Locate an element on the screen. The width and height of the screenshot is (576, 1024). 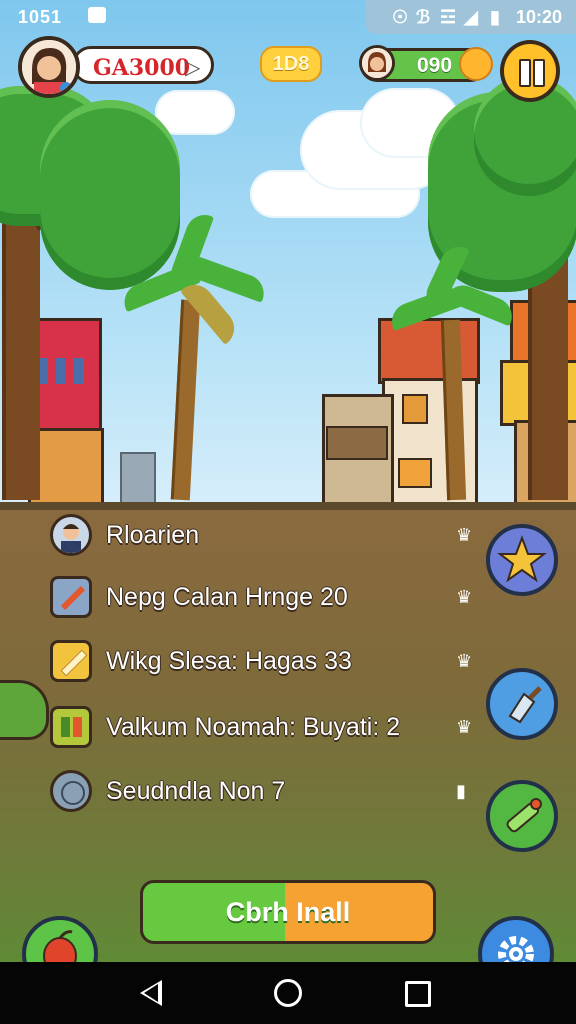
sword-icon is located at coordinates (71, 597).